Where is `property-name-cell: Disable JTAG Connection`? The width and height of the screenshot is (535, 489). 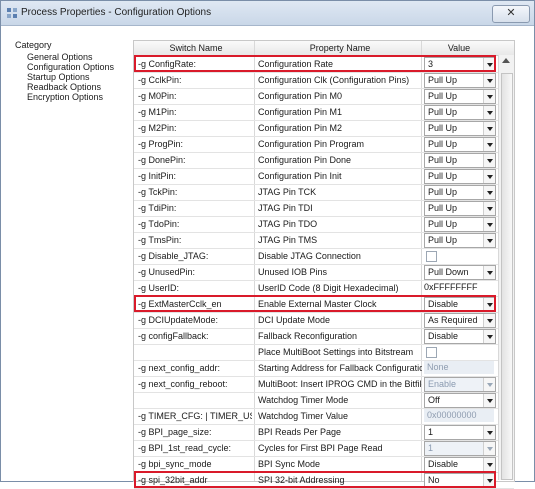 property-name-cell: Disable JTAG Connection is located at coordinates (309, 256).